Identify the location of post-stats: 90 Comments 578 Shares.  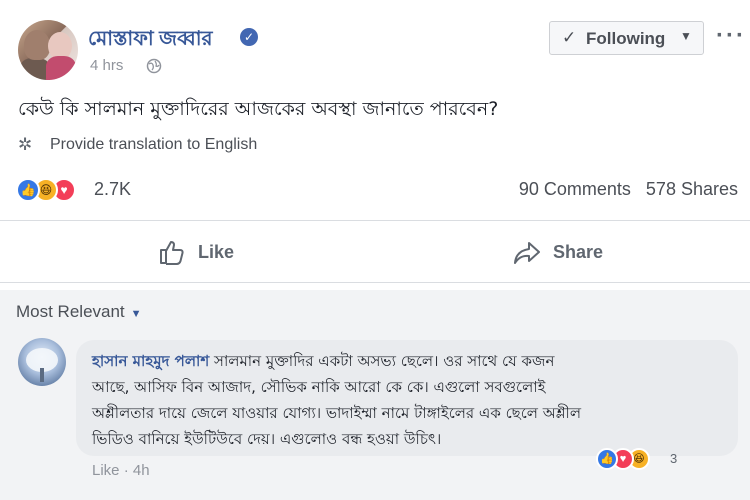
(623, 189).